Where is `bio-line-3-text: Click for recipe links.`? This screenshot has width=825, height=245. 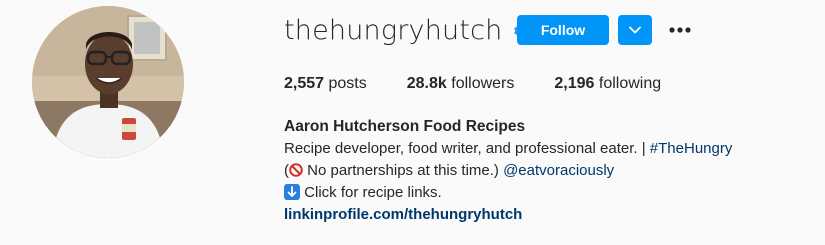
bio-line-3-text: Click for recipe links. is located at coordinates (371, 192).